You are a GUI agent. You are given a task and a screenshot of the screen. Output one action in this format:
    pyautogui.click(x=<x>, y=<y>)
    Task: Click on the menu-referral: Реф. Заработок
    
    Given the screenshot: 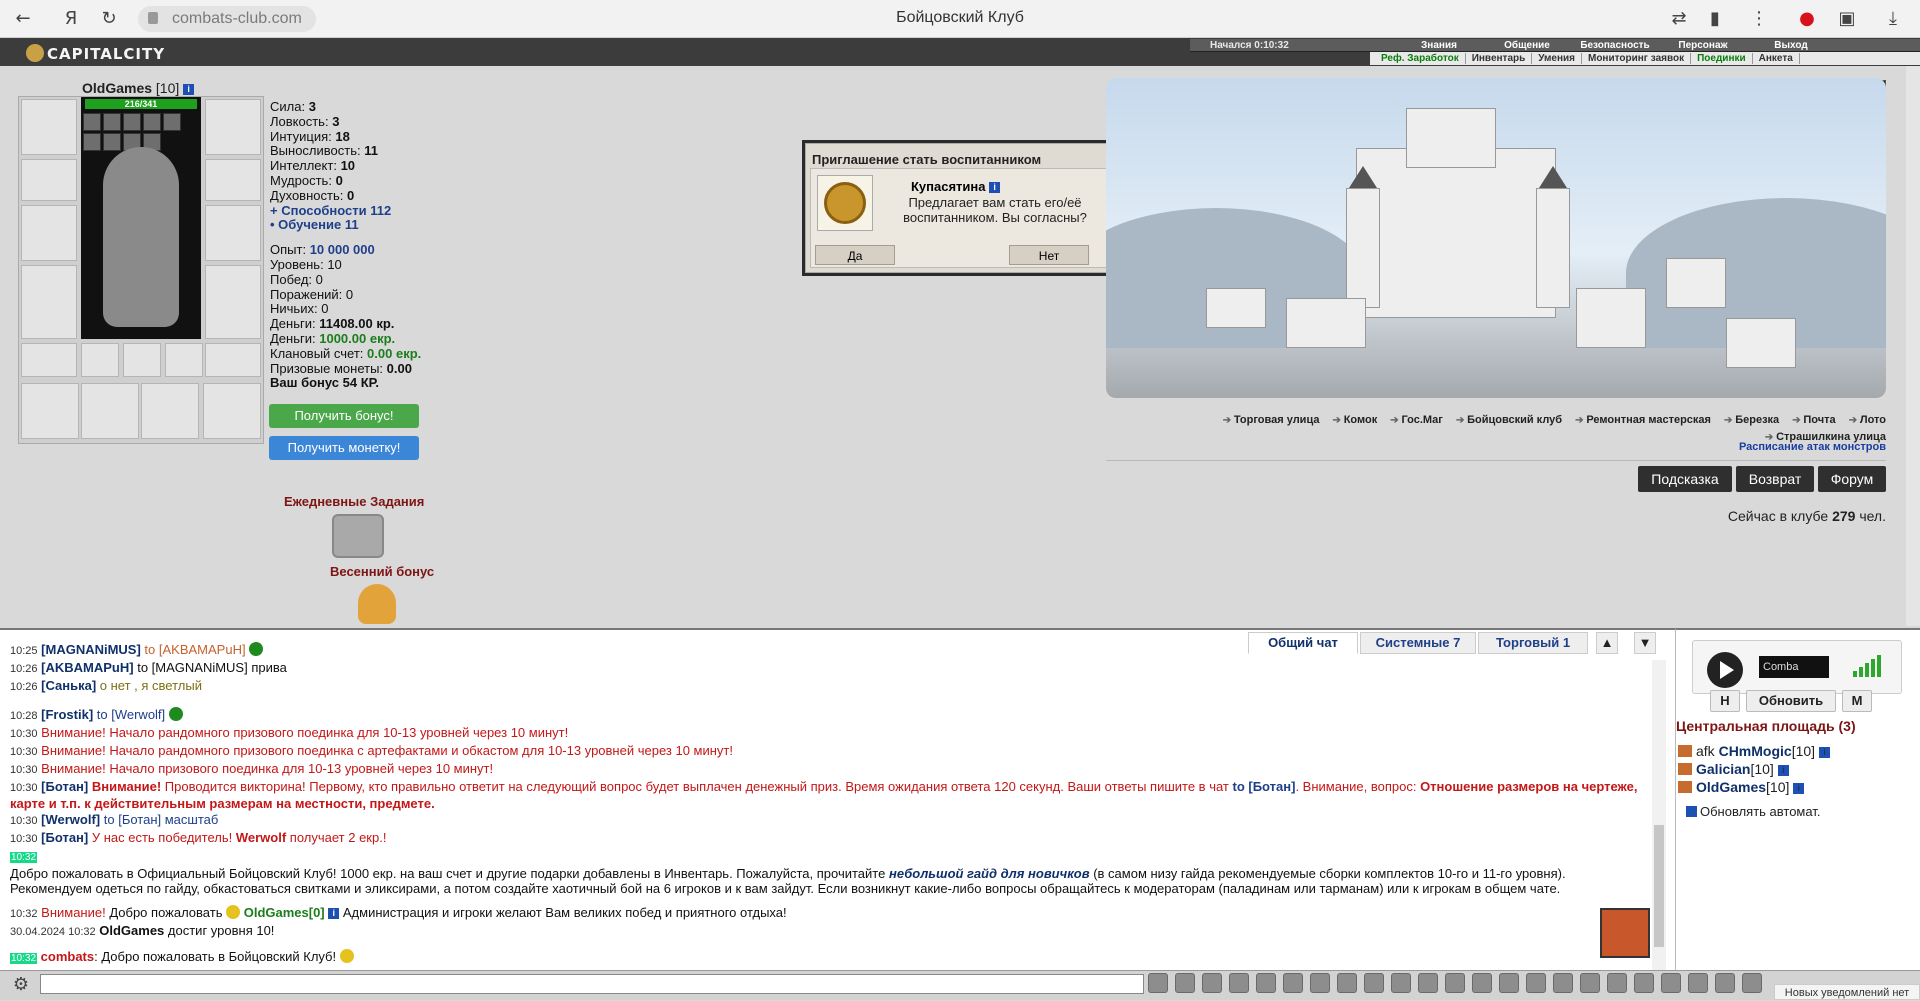 What is the action you would take?
    pyautogui.click(x=1420, y=58)
    